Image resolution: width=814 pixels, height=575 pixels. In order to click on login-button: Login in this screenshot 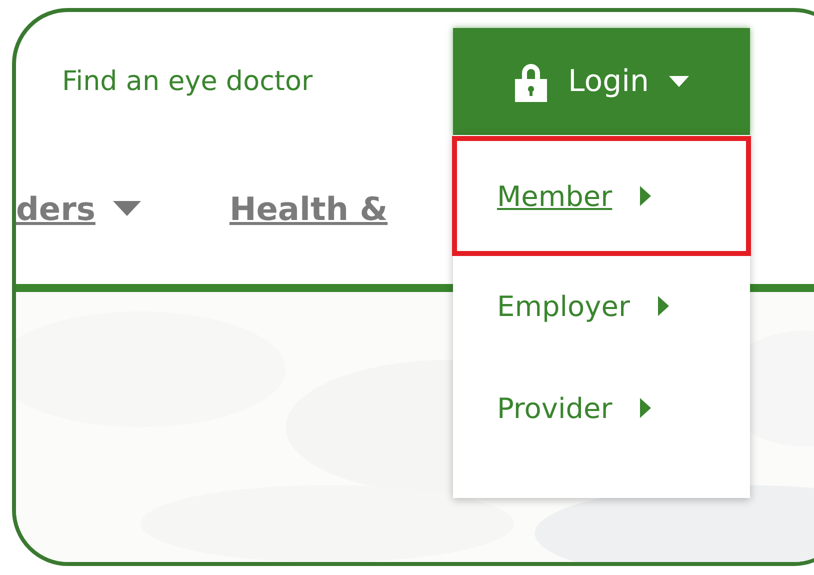, I will do `click(601, 81)`.